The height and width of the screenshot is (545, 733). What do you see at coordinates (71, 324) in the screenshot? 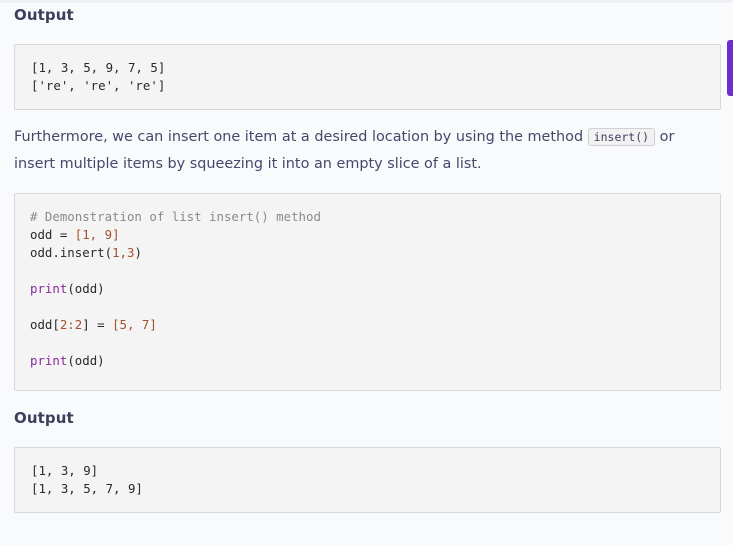
I see `code-token: 2:2` at bounding box center [71, 324].